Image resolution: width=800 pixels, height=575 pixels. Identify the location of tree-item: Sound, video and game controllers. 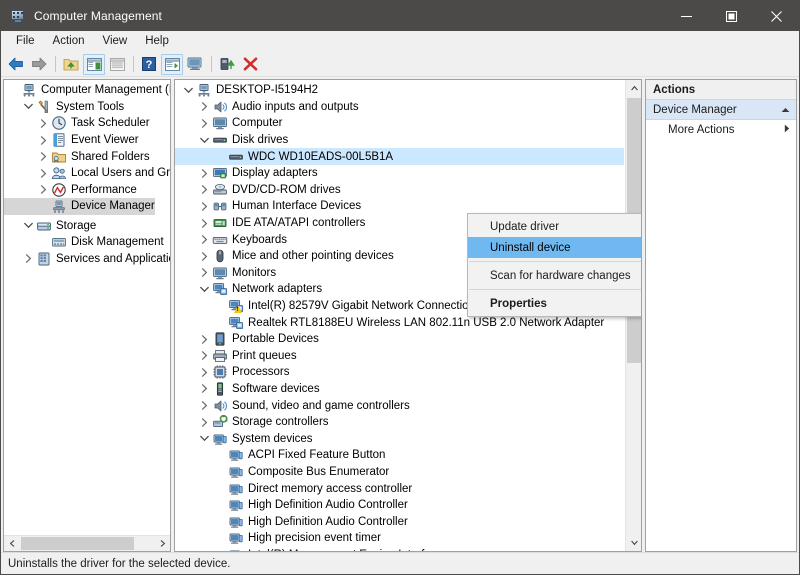
(399, 405).